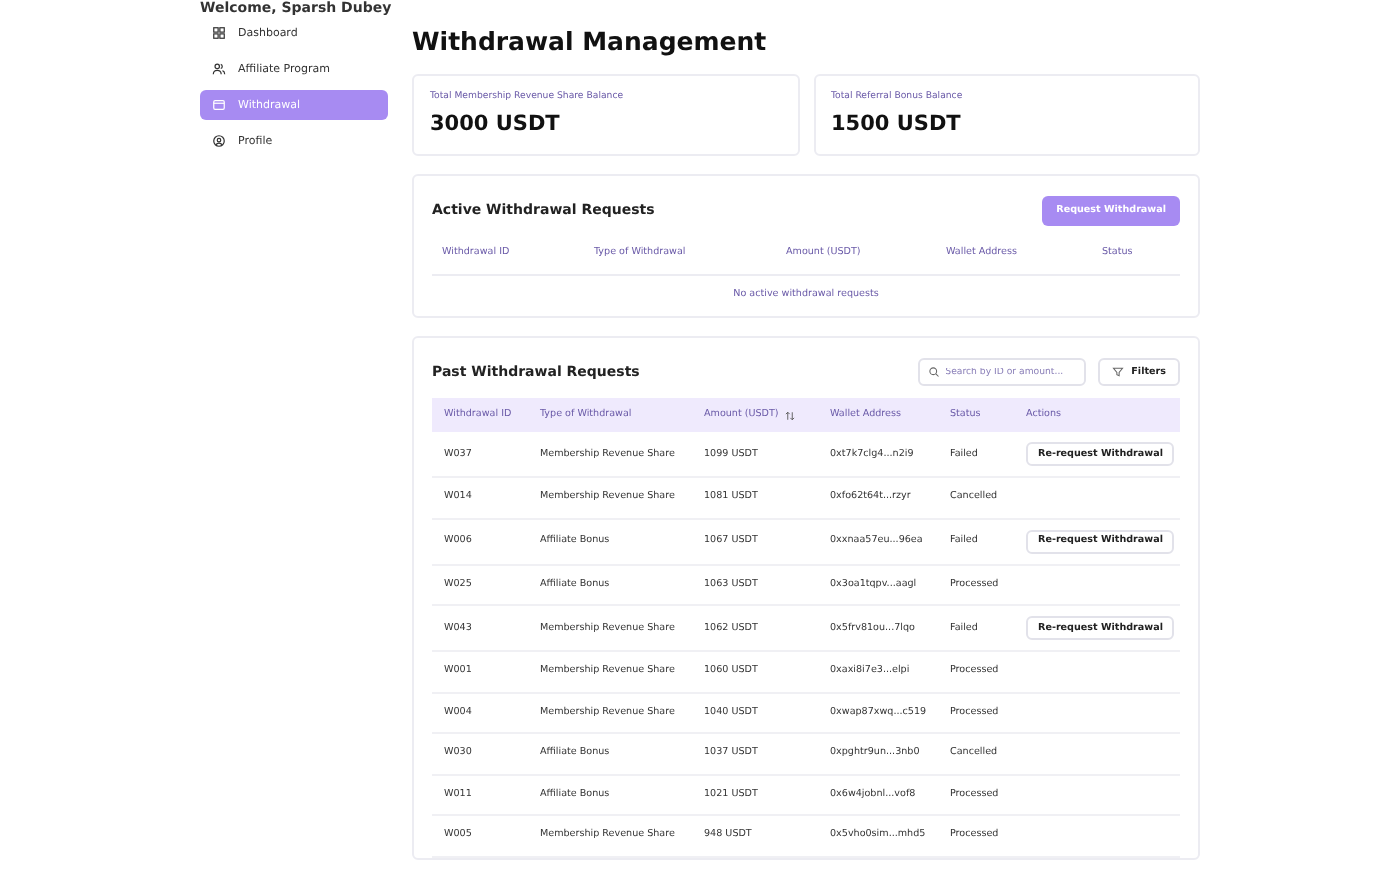 This screenshot has width=1400, height=882. I want to click on card-icon, so click(219, 105).